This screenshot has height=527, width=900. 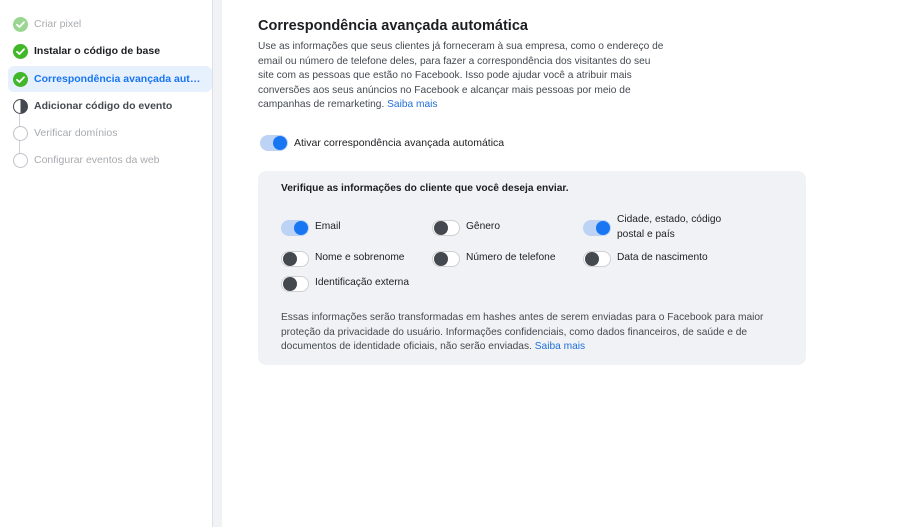 I want to click on step-label: Verificar domínios, so click(x=76, y=133).